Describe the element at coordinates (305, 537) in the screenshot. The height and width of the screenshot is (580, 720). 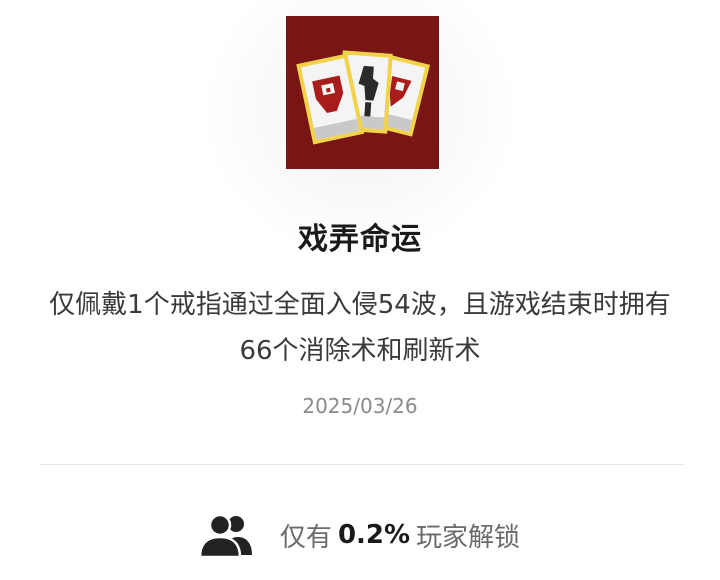
I see `unlock-prefix: 仅有` at that location.